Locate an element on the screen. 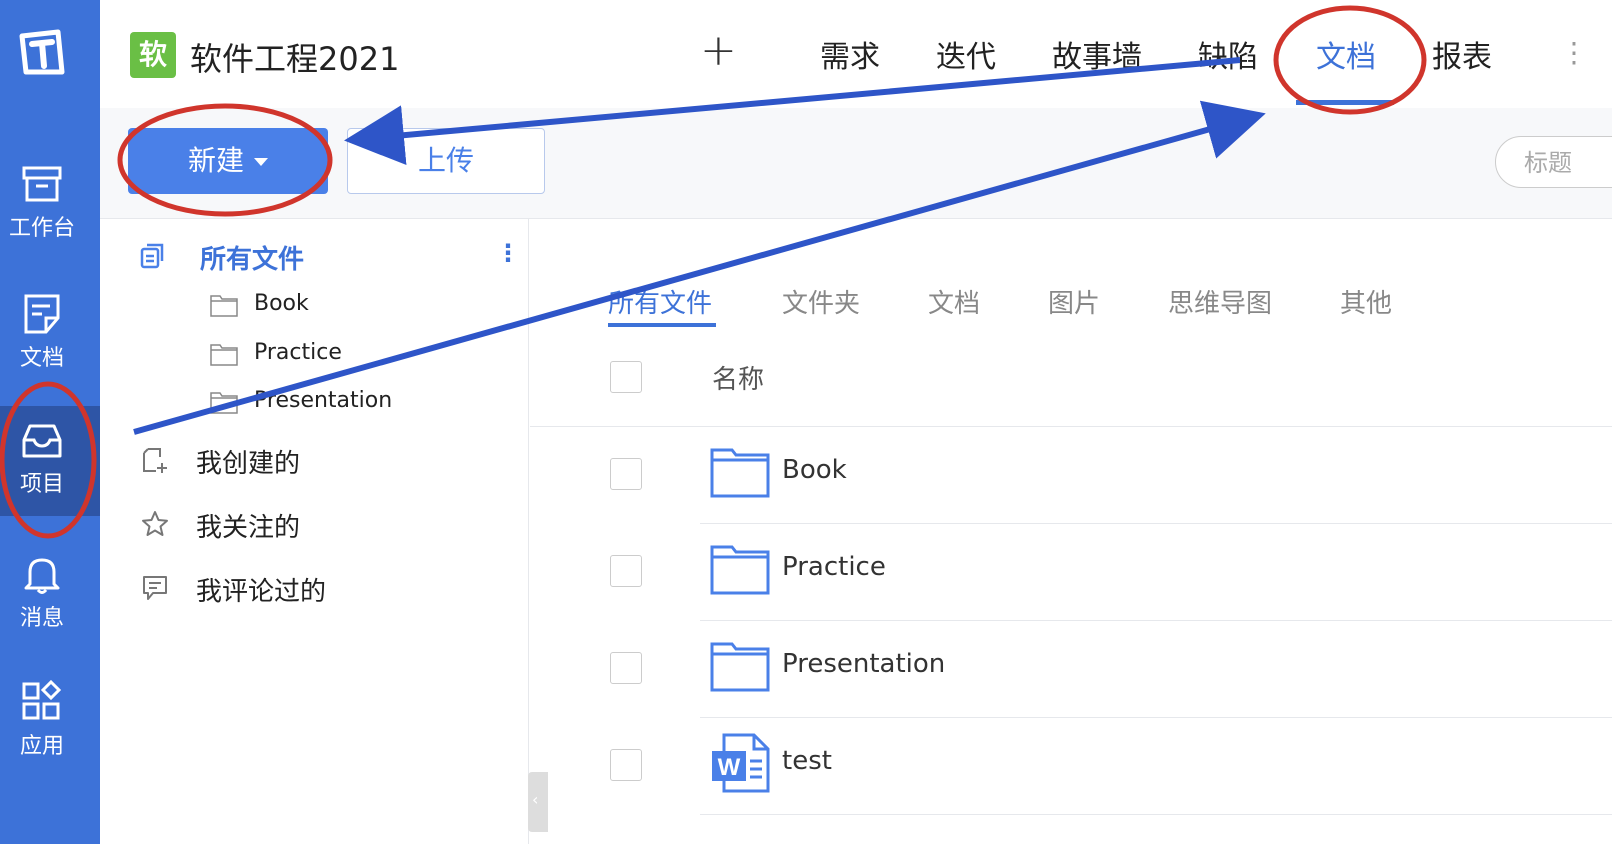 This screenshot has height=844, width=1612. new-button-label: 新建 is located at coordinates (215, 160).